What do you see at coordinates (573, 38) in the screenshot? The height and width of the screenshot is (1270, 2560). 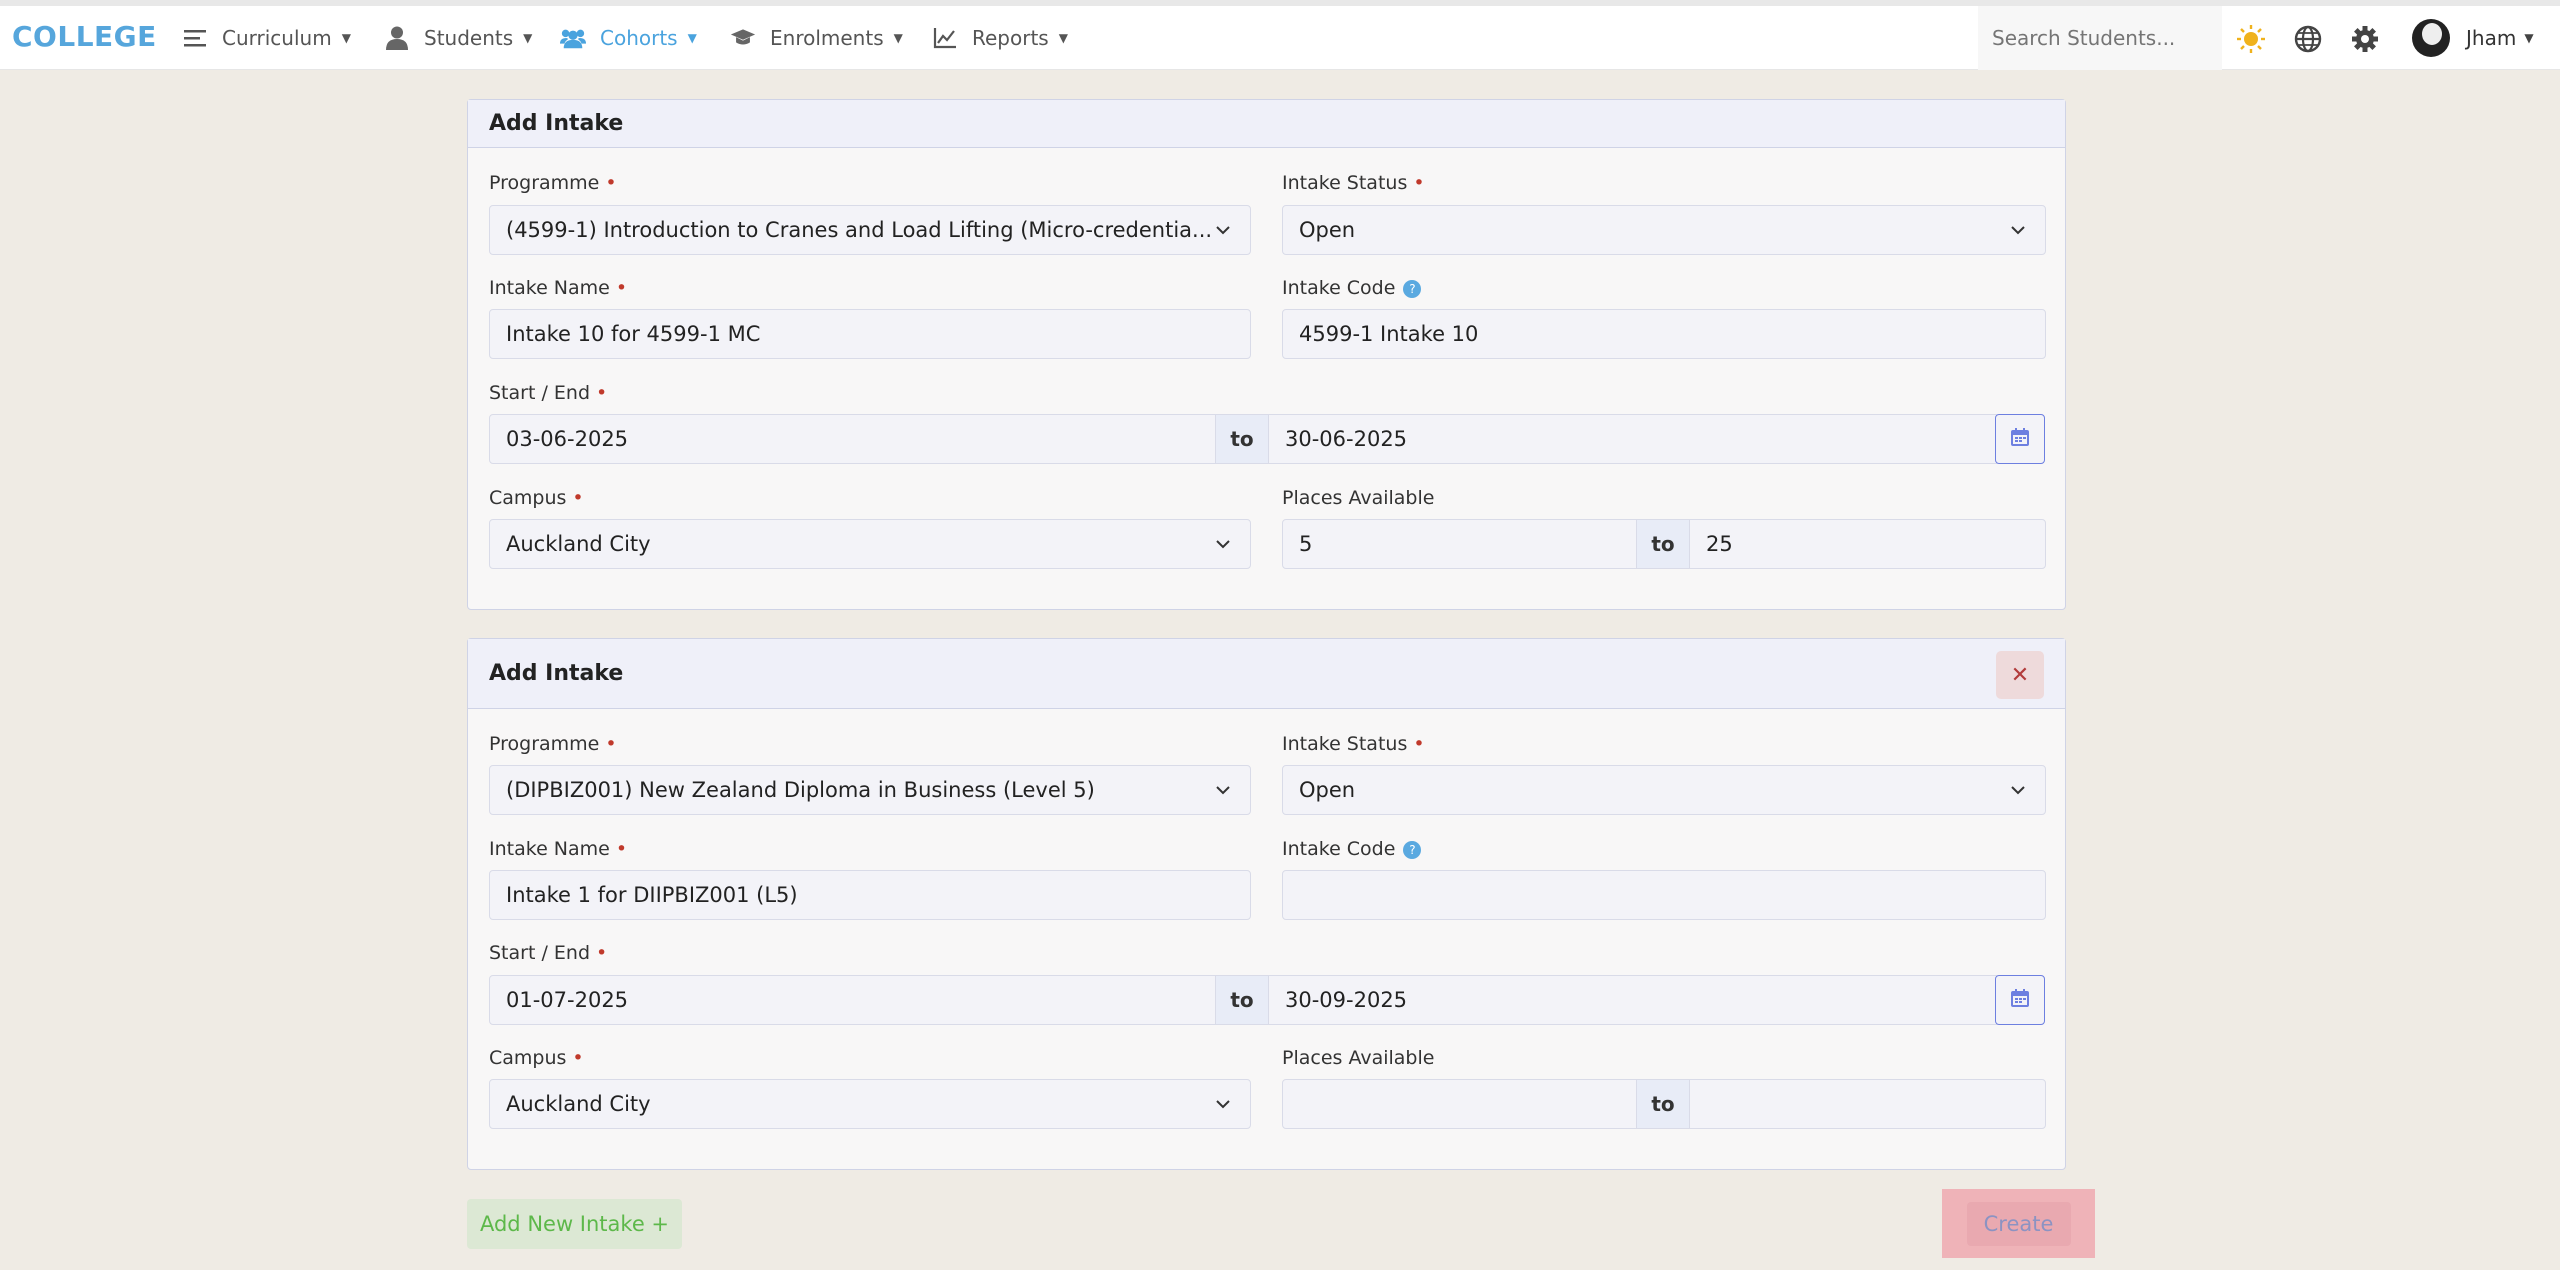 I see `group-icon` at bounding box center [573, 38].